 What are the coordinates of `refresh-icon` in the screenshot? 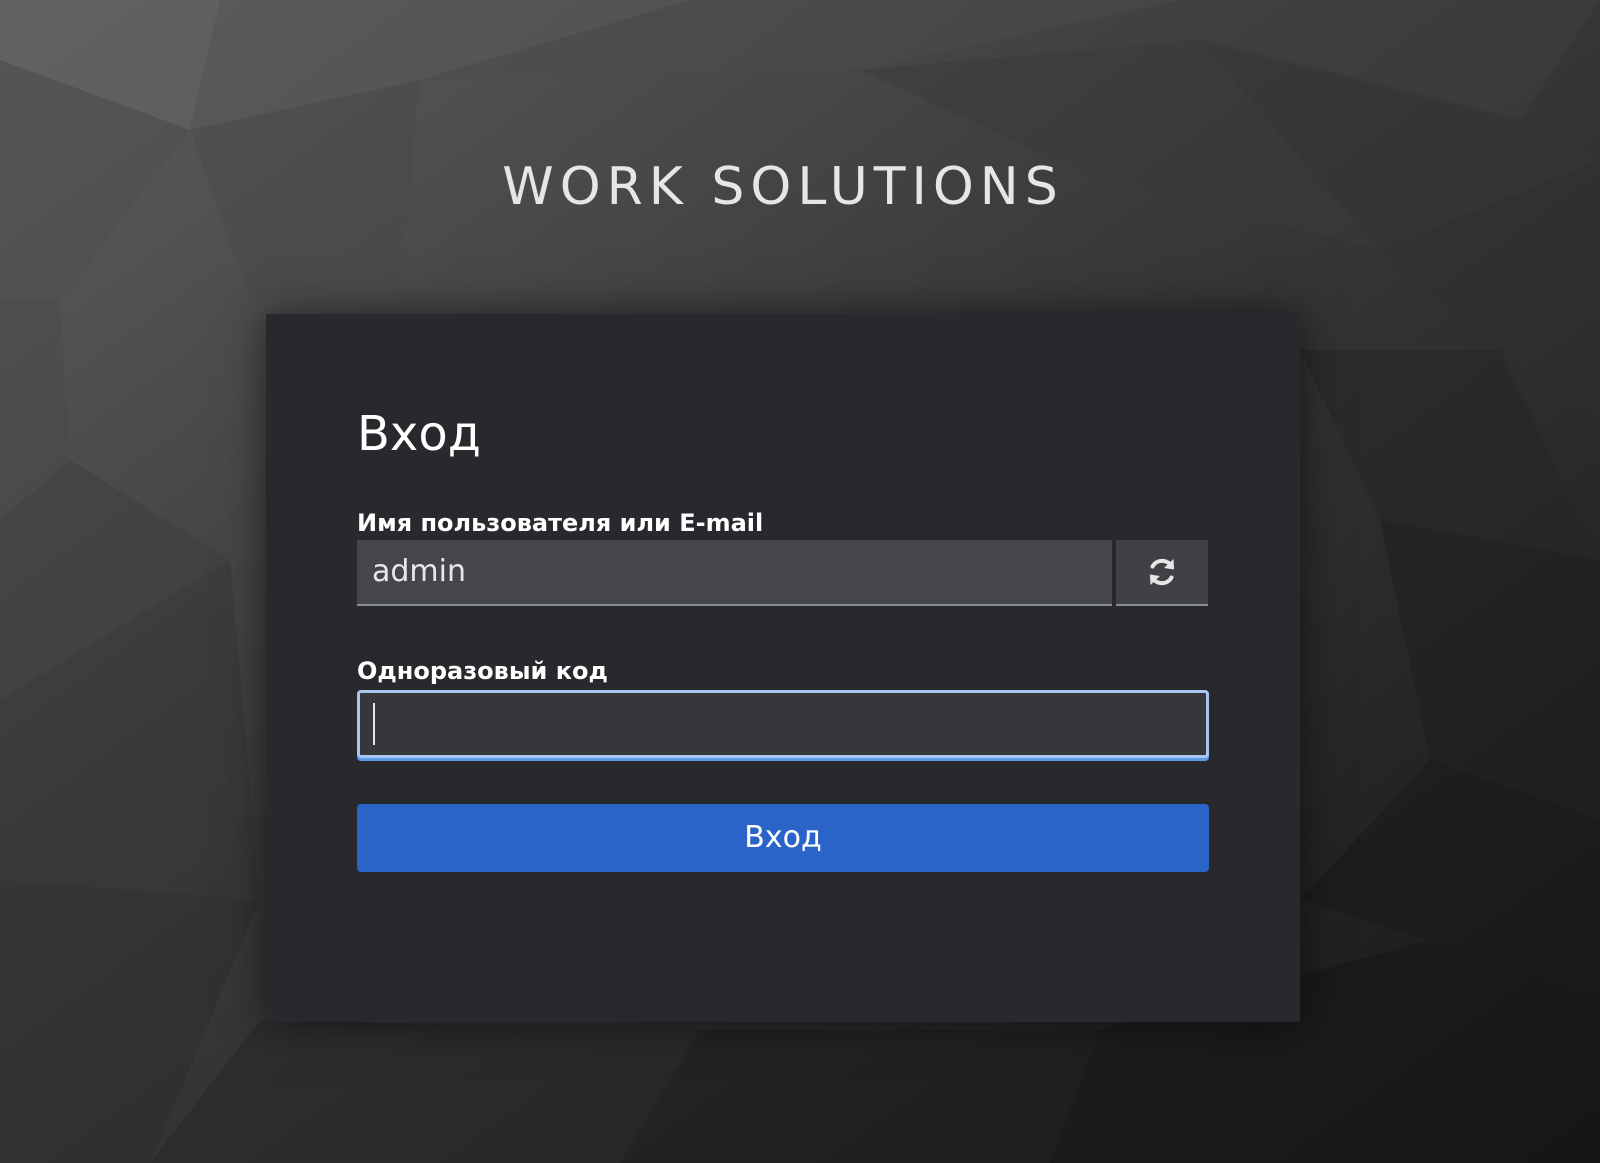 It's located at (1162, 572).